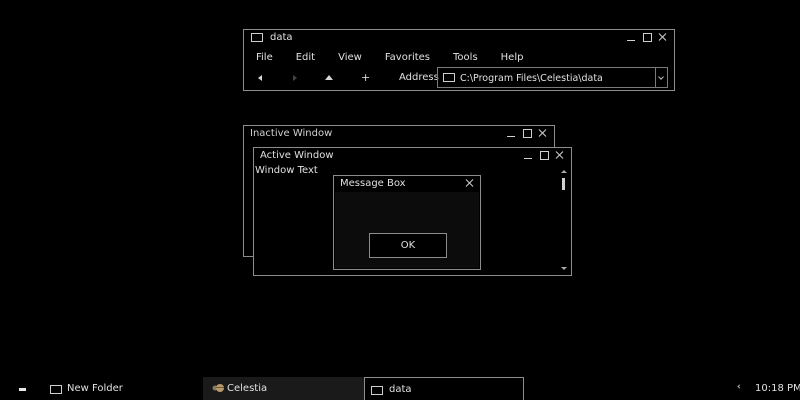 This screenshot has height=400, width=800. Describe the element at coordinates (531, 78) in the screenshot. I see `address-value: C:\Program Files\Celestia\data` at that location.